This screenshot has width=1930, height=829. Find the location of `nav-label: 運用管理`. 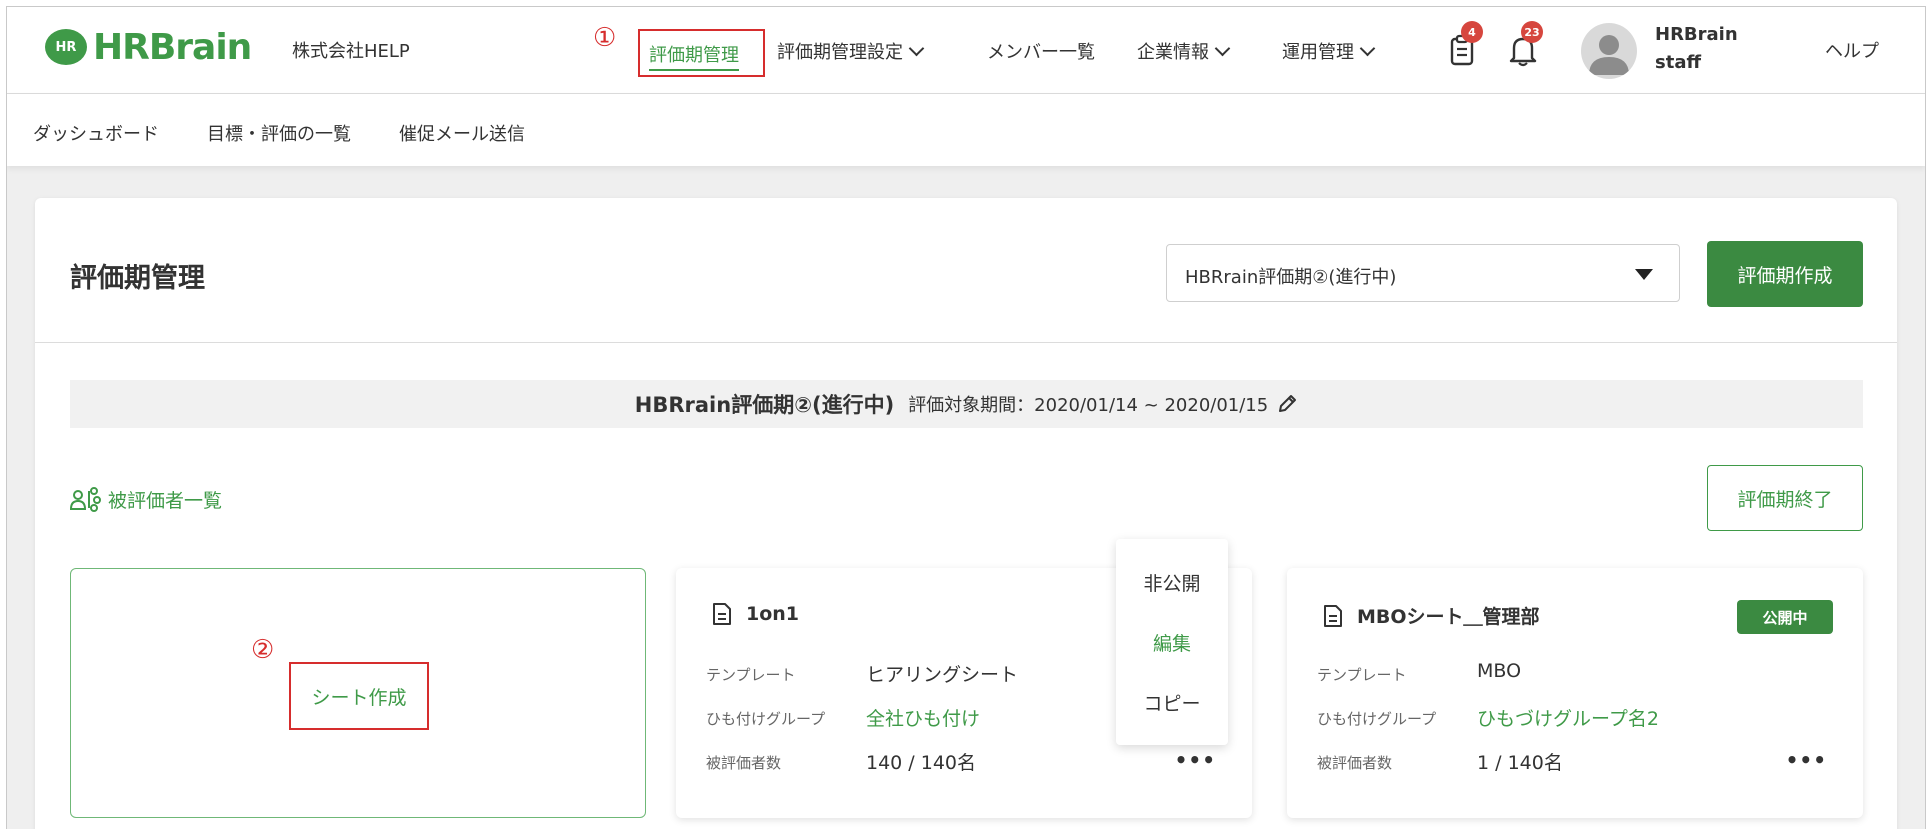

nav-label: 運用管理 is located at coordinates (1318, 52).